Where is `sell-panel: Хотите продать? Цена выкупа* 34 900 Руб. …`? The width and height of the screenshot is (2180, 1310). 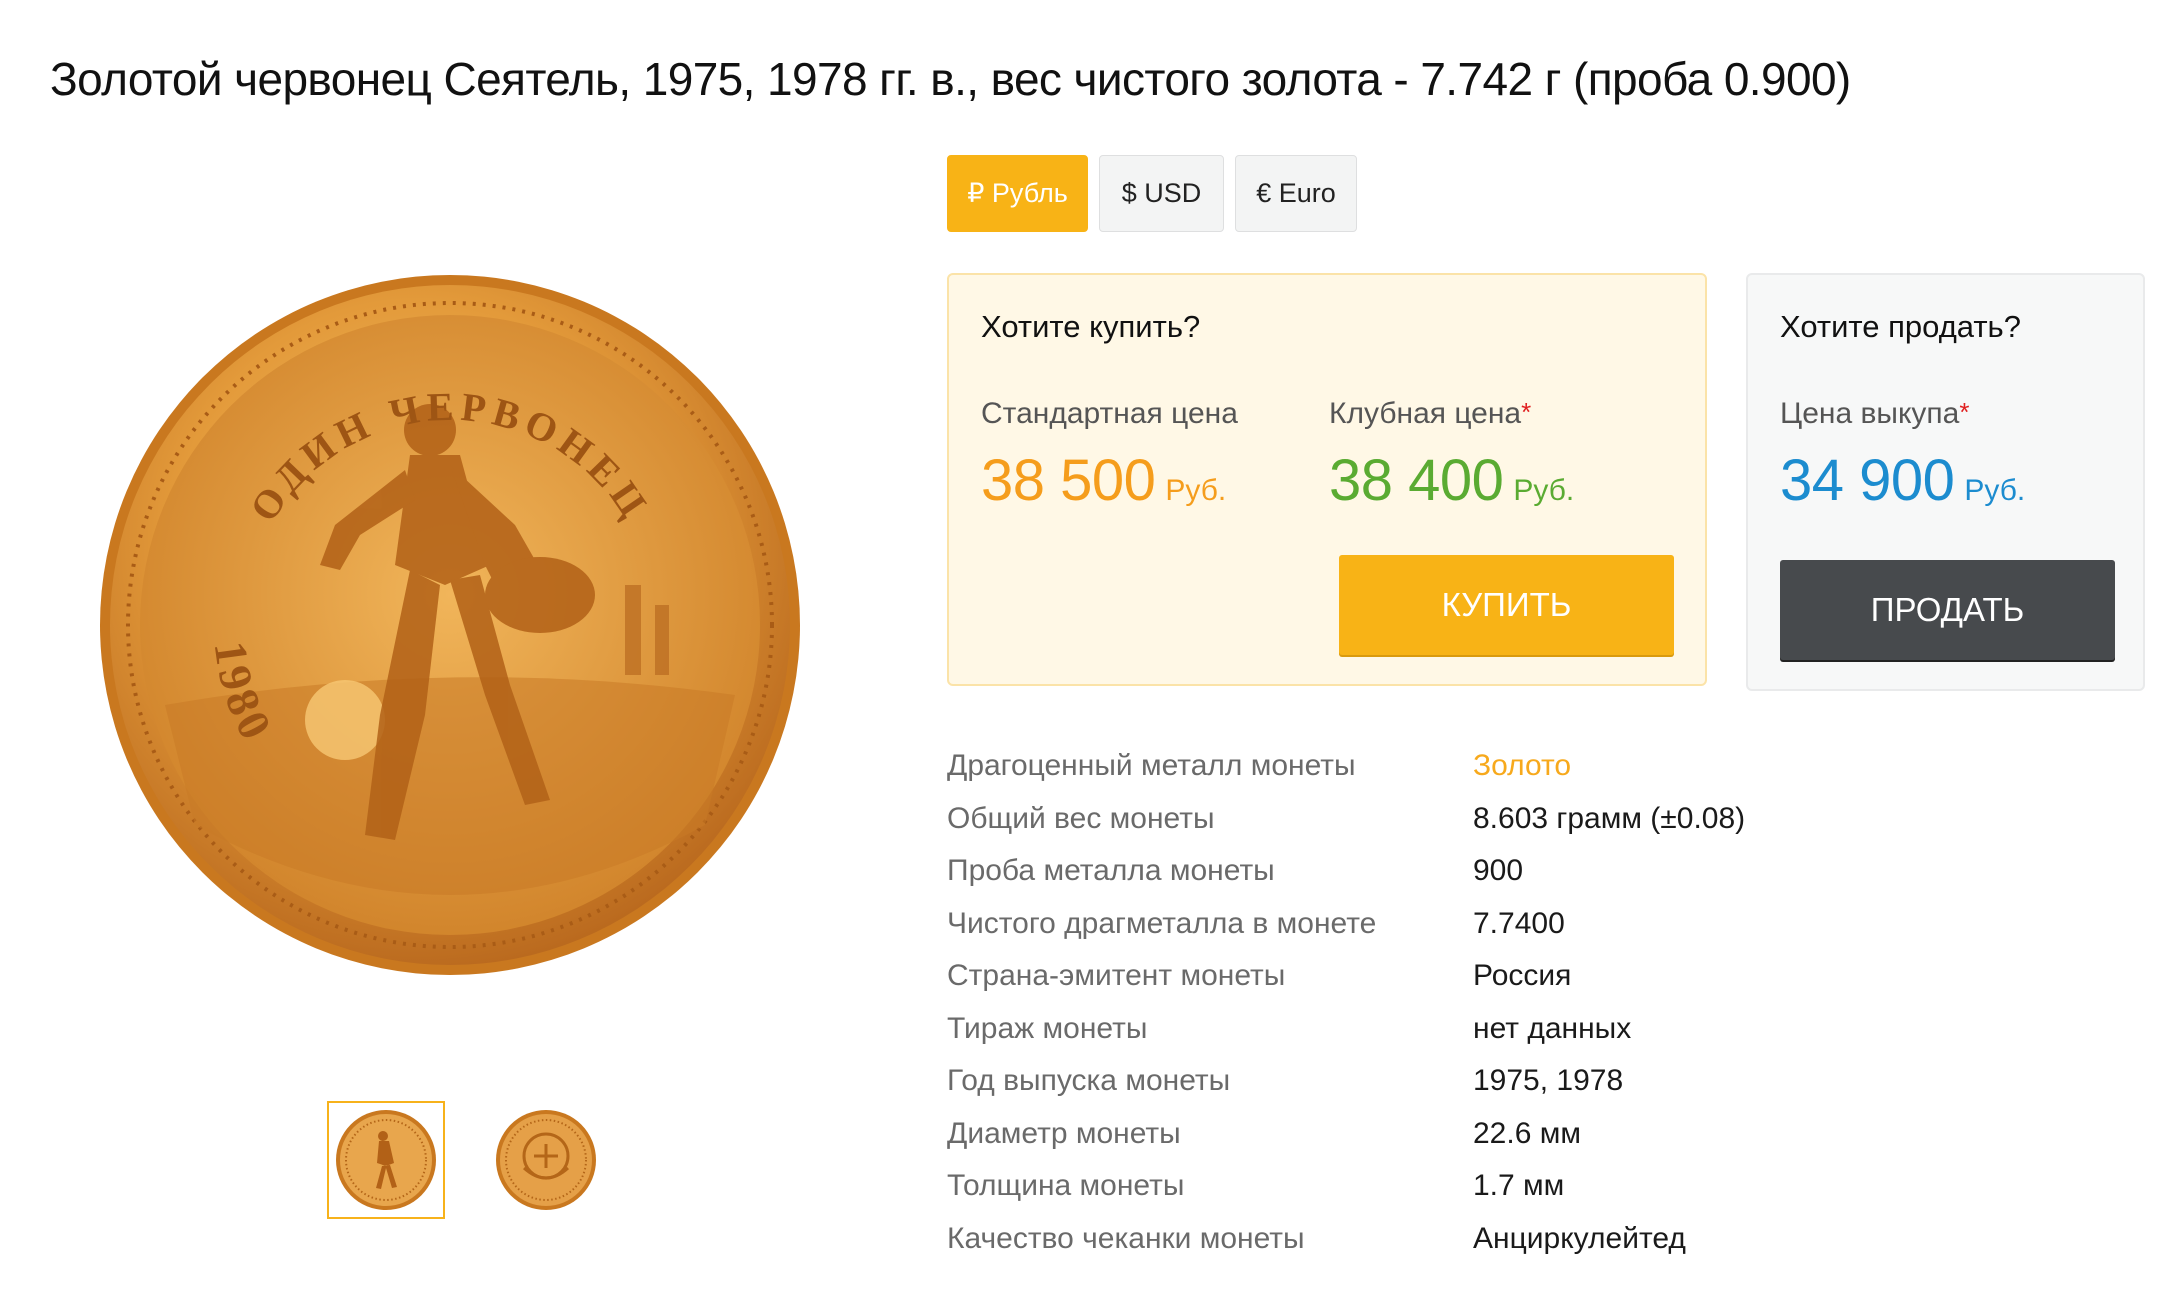
sell-panel: Хотите продать? Цена выкупа* 34 900 Руб. … is located at coordinates (1945, 482).